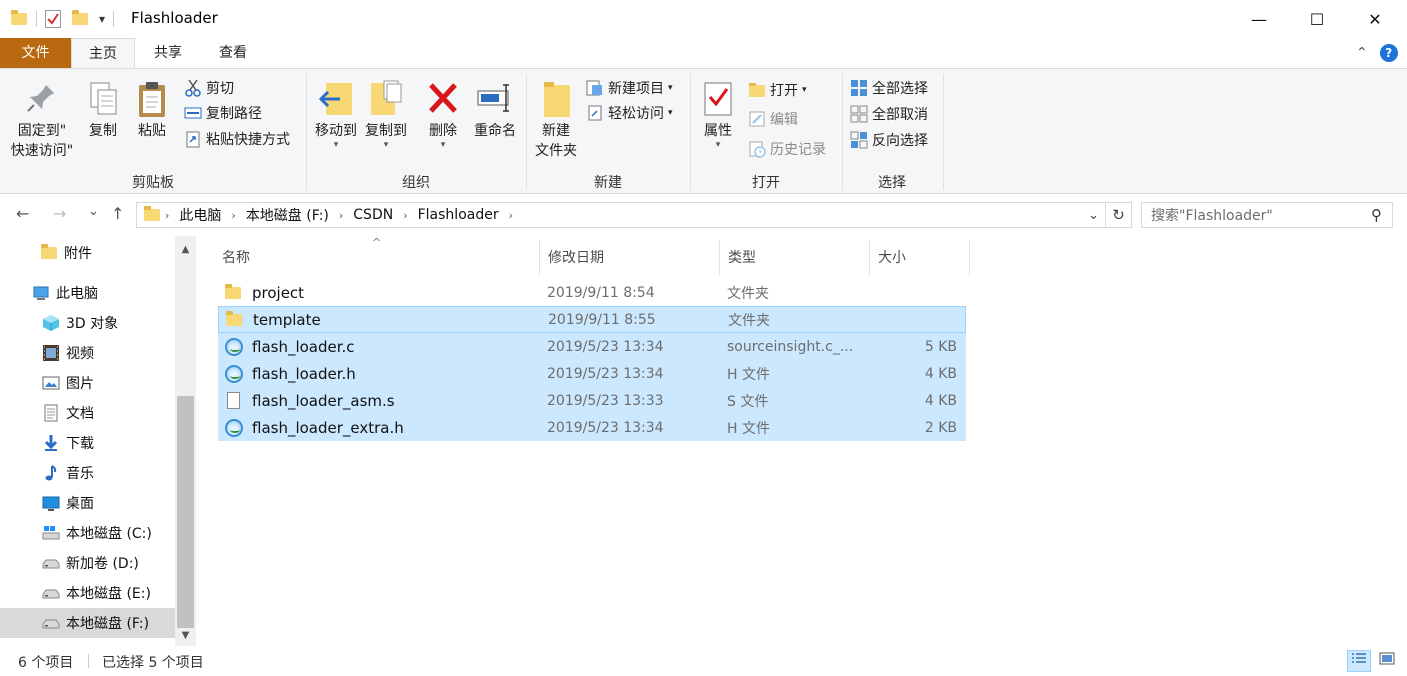  What do you see at coordinates (87, 473) in the screenshot?
I see `sidebar-item-music: 音乐` at bounding box center [87, 473].